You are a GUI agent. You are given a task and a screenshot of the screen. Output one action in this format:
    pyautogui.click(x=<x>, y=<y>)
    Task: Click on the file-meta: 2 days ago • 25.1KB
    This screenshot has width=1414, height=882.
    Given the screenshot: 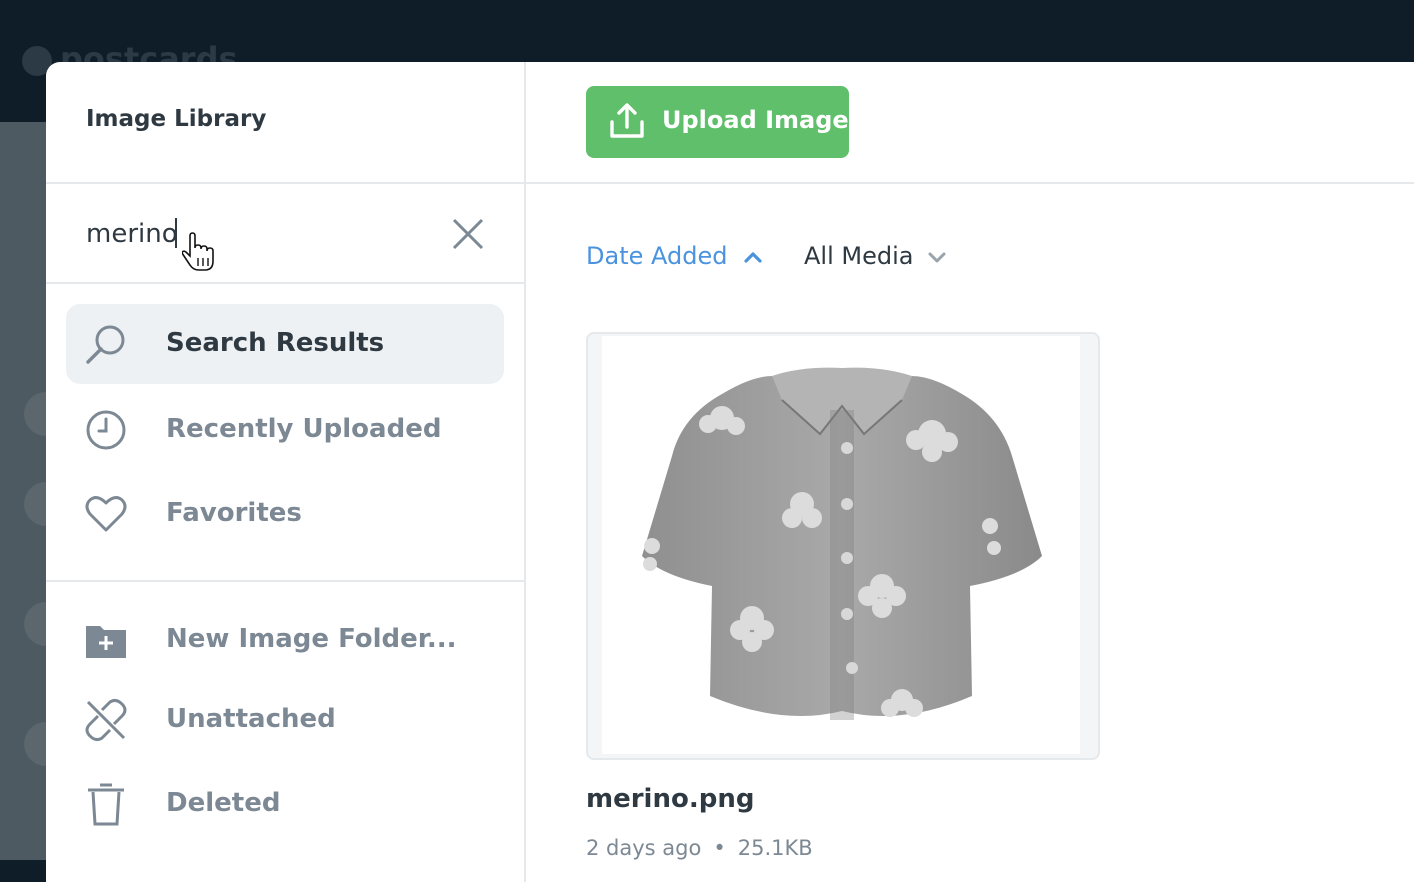 What is the action you would take?
    pyautogui.click(x=699, y=848)
    